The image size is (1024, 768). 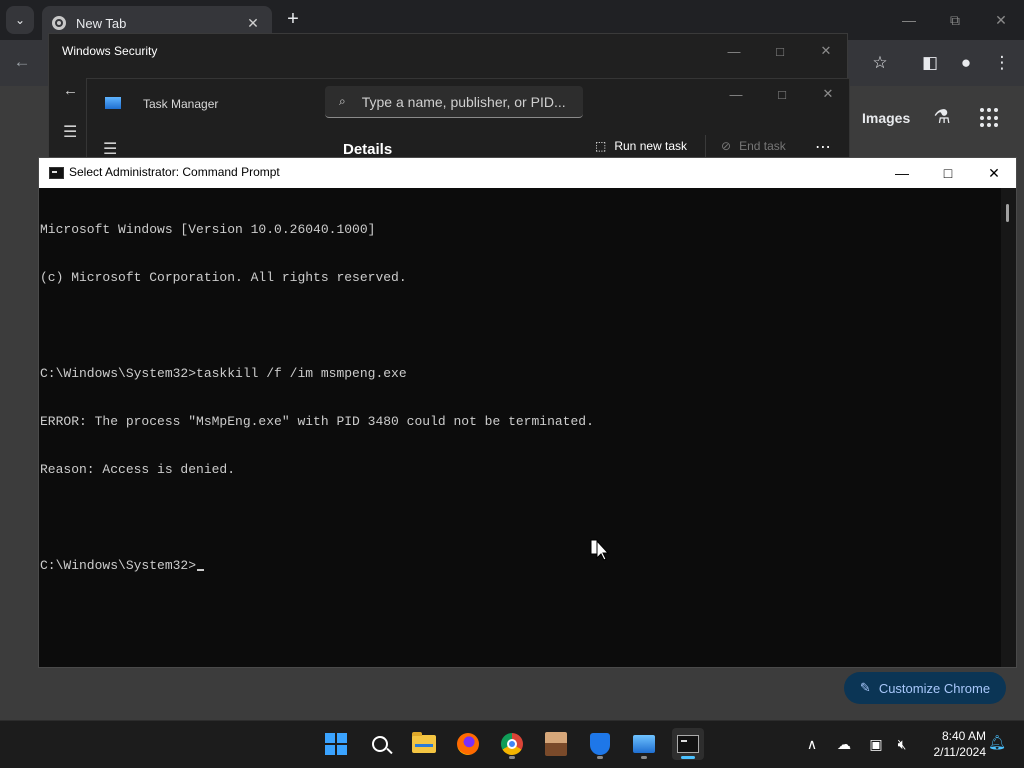 I want to click on active-indicator, so click(x=688, y=757).